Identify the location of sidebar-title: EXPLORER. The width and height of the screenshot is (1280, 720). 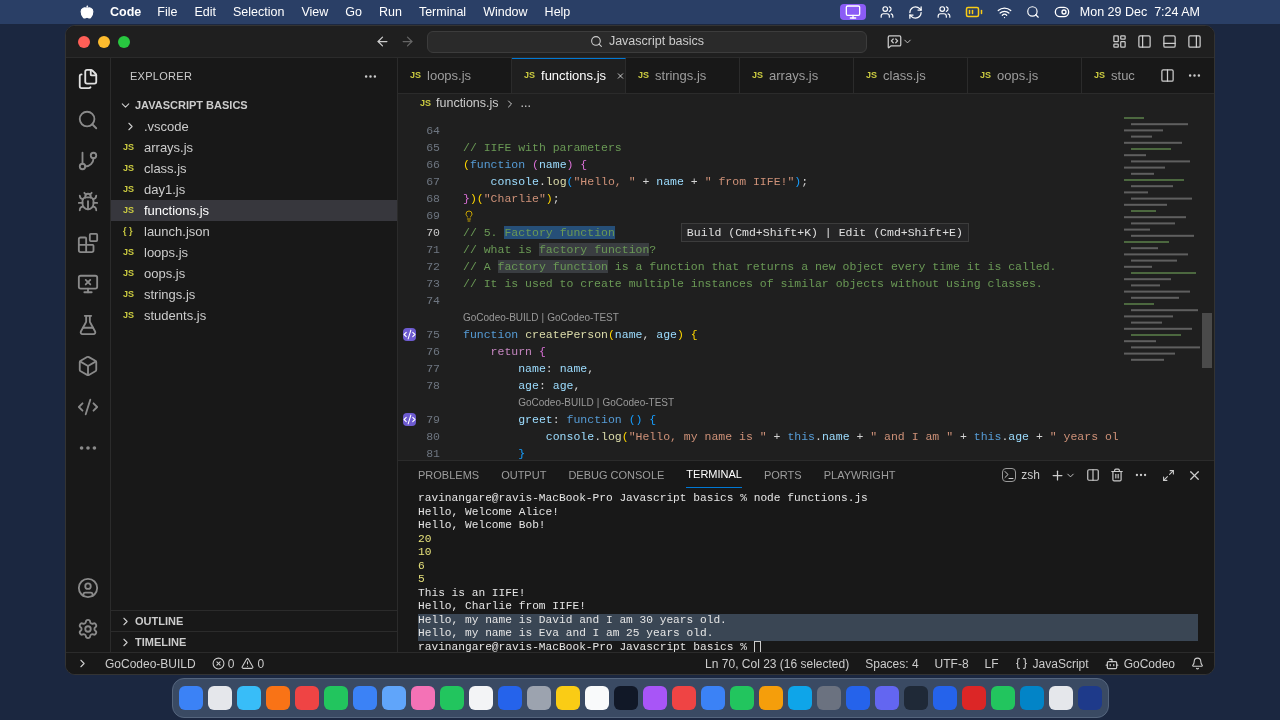
(161, 76).